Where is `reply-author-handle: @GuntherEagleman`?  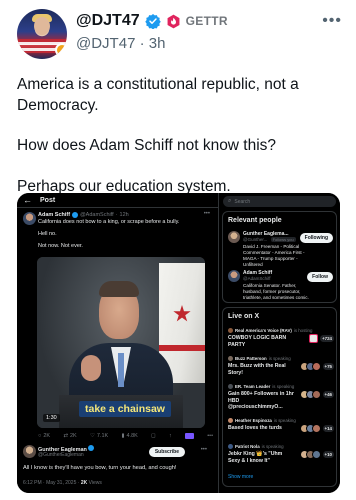 reply-author-handle: @GuntherEagleman is located at coordinates (61, 455).